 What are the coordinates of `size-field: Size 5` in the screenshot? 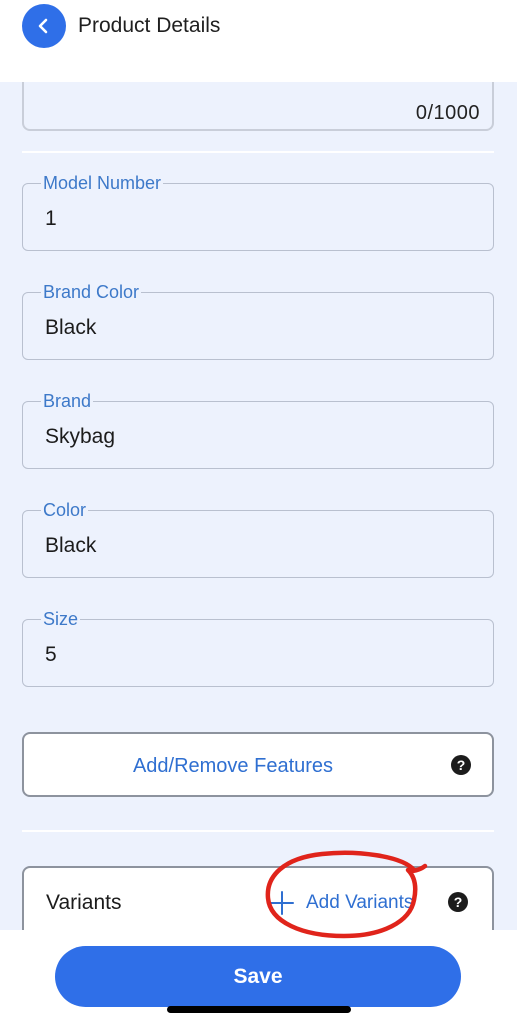 It's located at (258, 647).